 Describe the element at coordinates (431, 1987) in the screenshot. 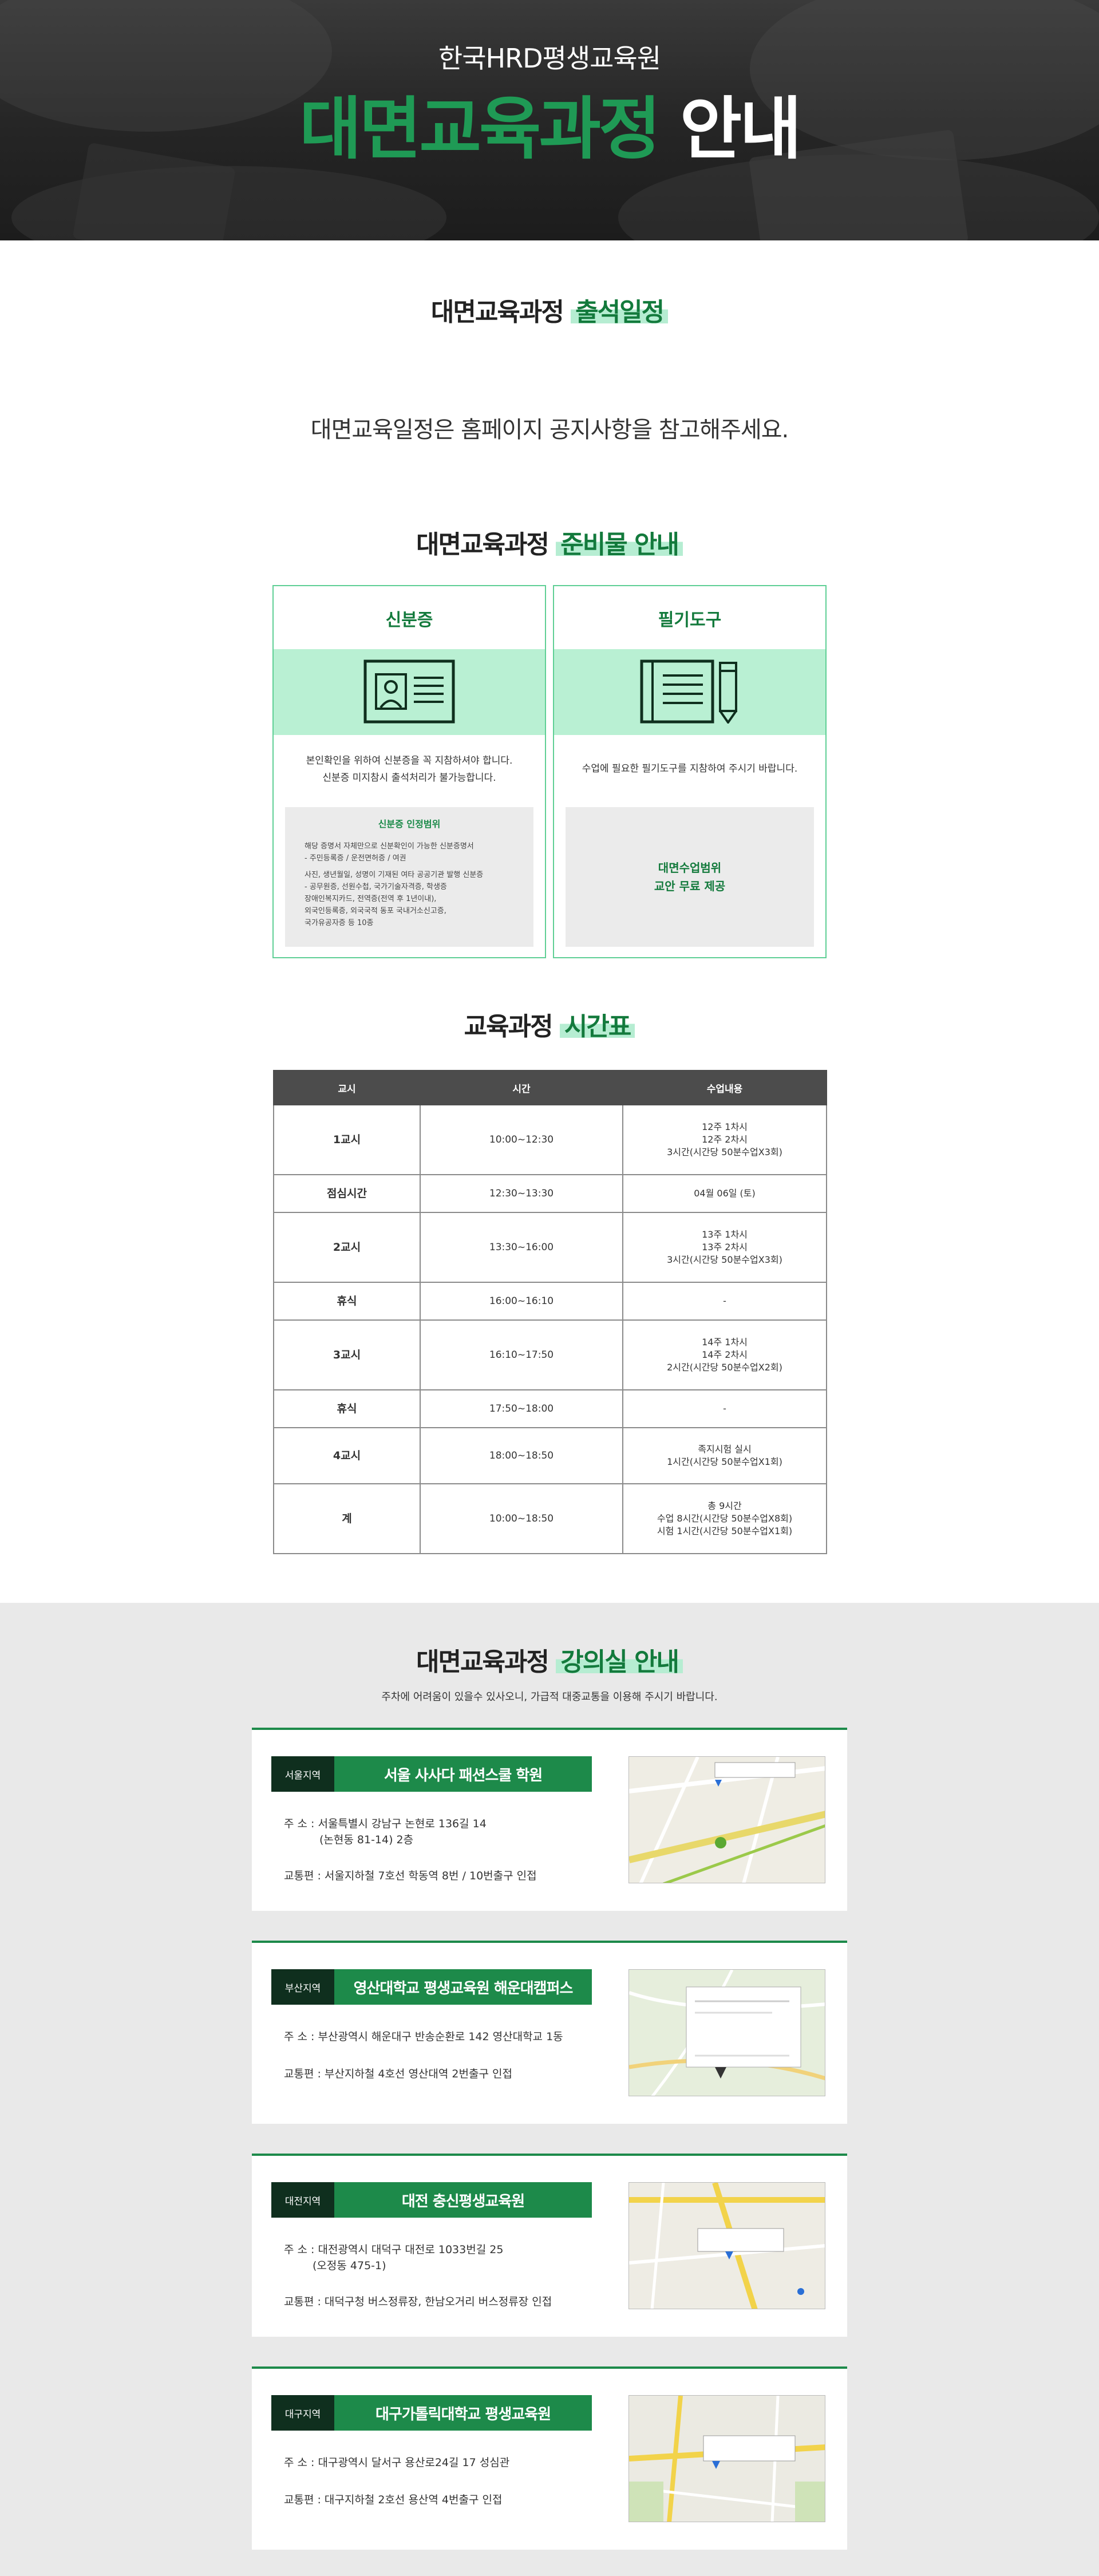

I see `location-header: 부산지역 영산대학교 평생교육원 해운대캠퍼스` at that location.